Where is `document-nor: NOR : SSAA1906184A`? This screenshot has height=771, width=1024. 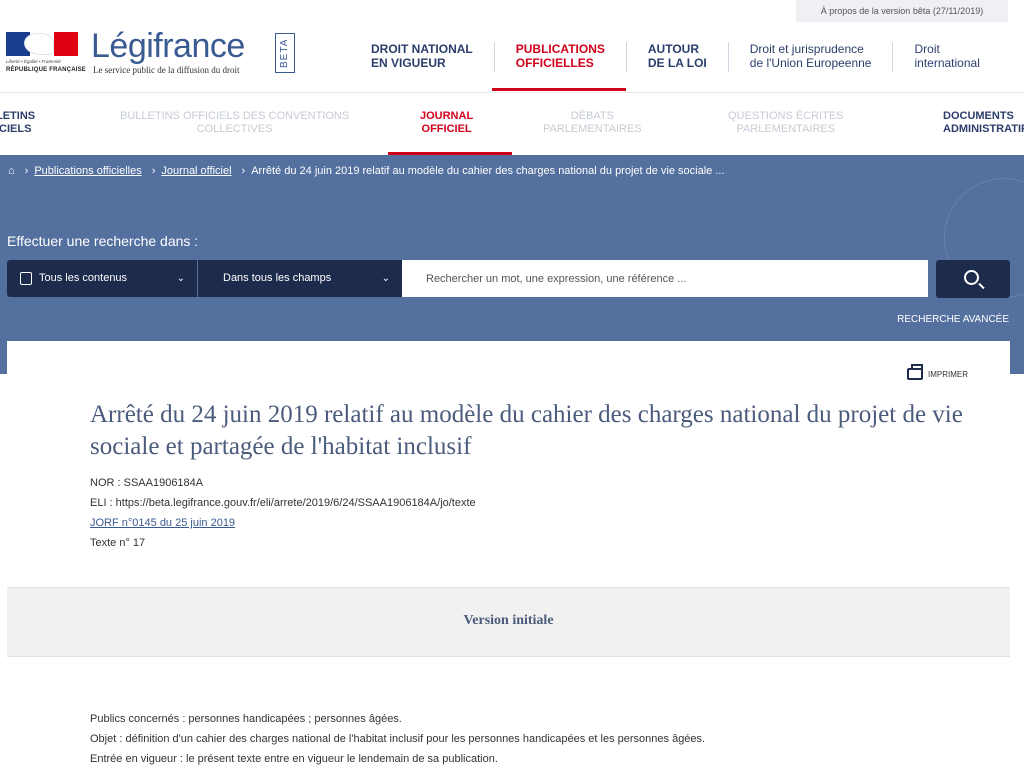 document-nor: NOR : SSAA1906184A is located at coordinates (147, 483).